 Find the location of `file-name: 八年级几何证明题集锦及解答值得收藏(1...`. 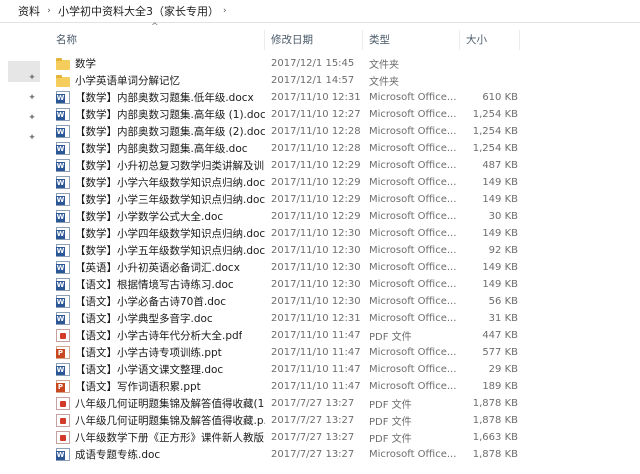

file-name: 八年级几何证明题集锦及解答值得收藏(1... is located at coordinates (170, 404).